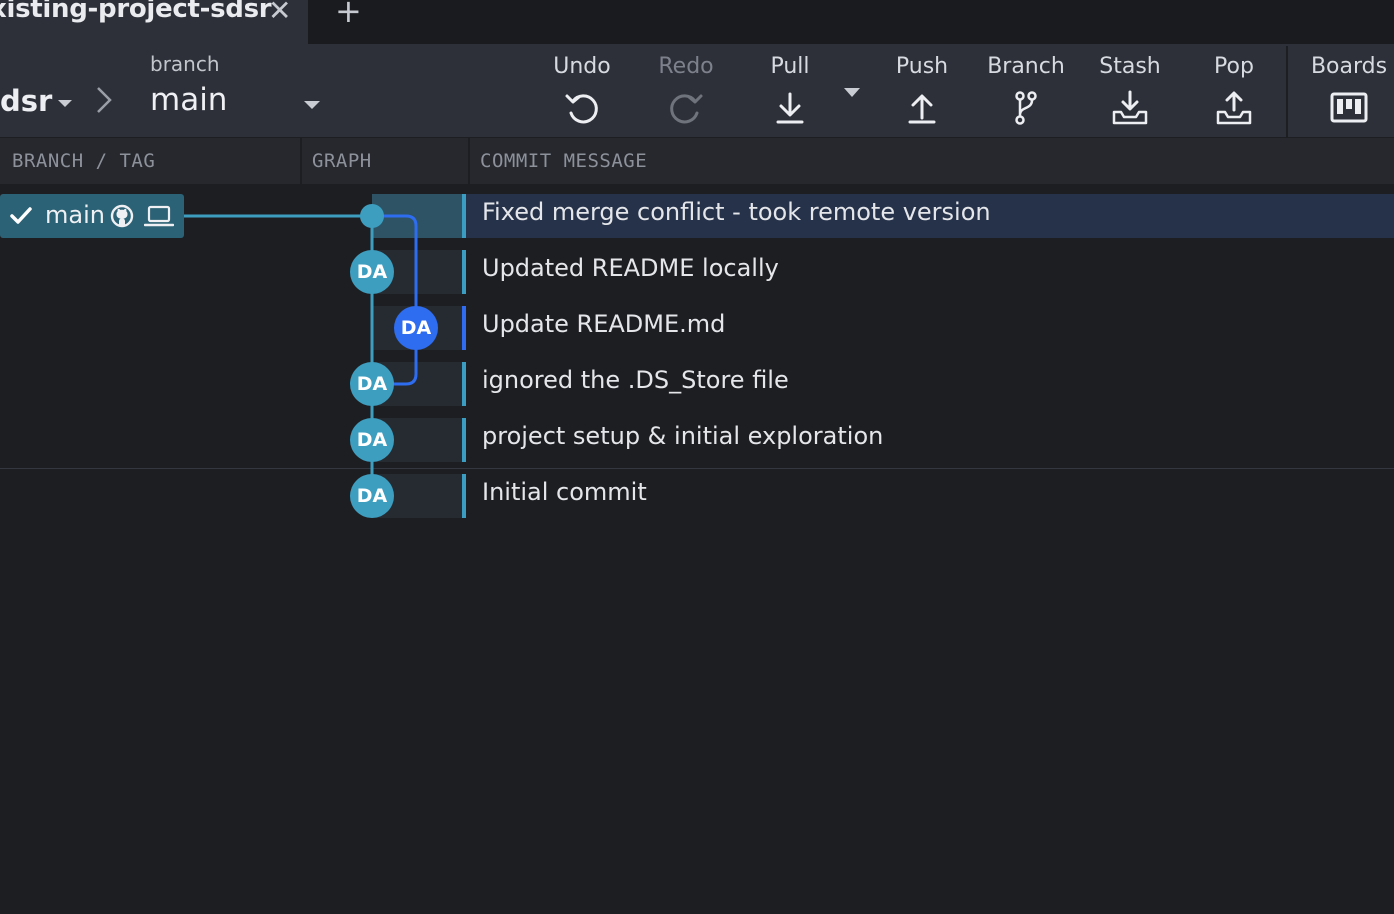  What do you see at coordinates (790, 66) in the screenshot?
I see `pull-label: Pull` at bounding box center [790, 66].